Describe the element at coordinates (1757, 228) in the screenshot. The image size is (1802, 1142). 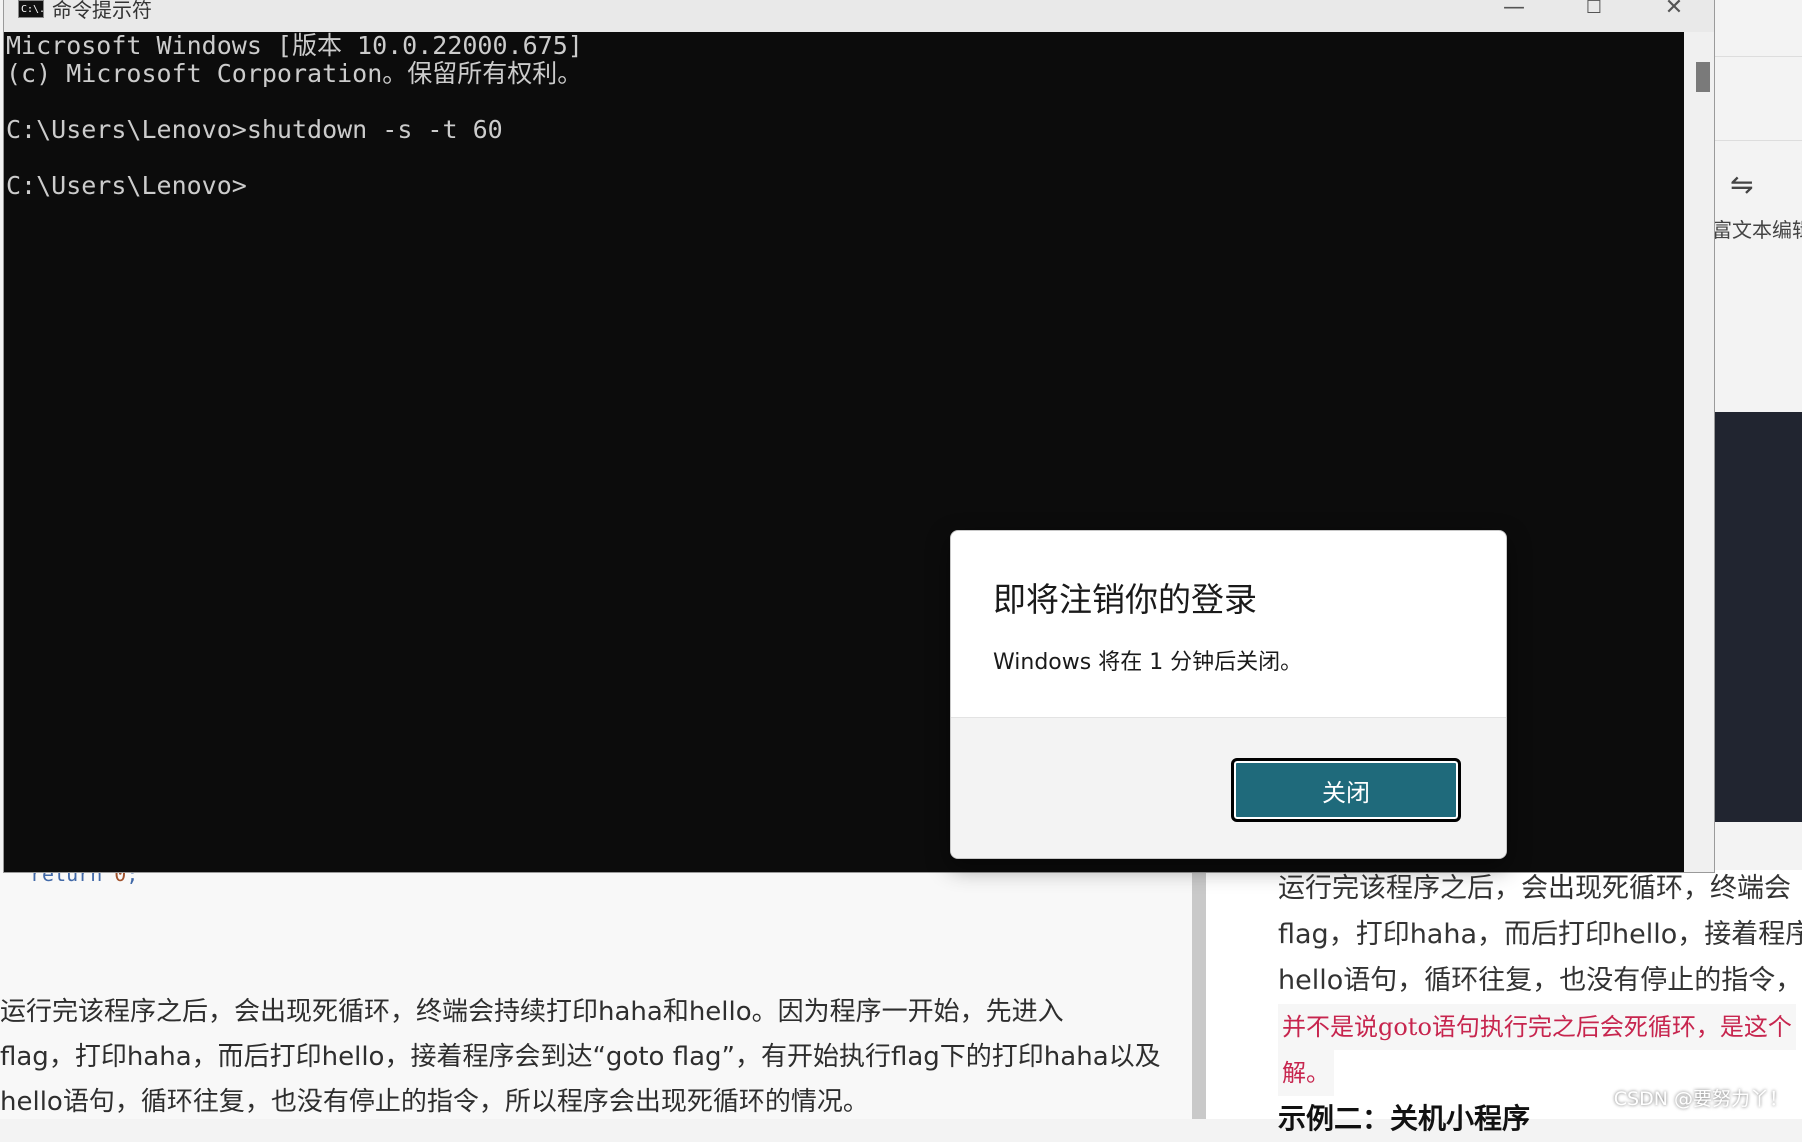
I see `rich-text-editor-label: 富文本编辑` at that location.